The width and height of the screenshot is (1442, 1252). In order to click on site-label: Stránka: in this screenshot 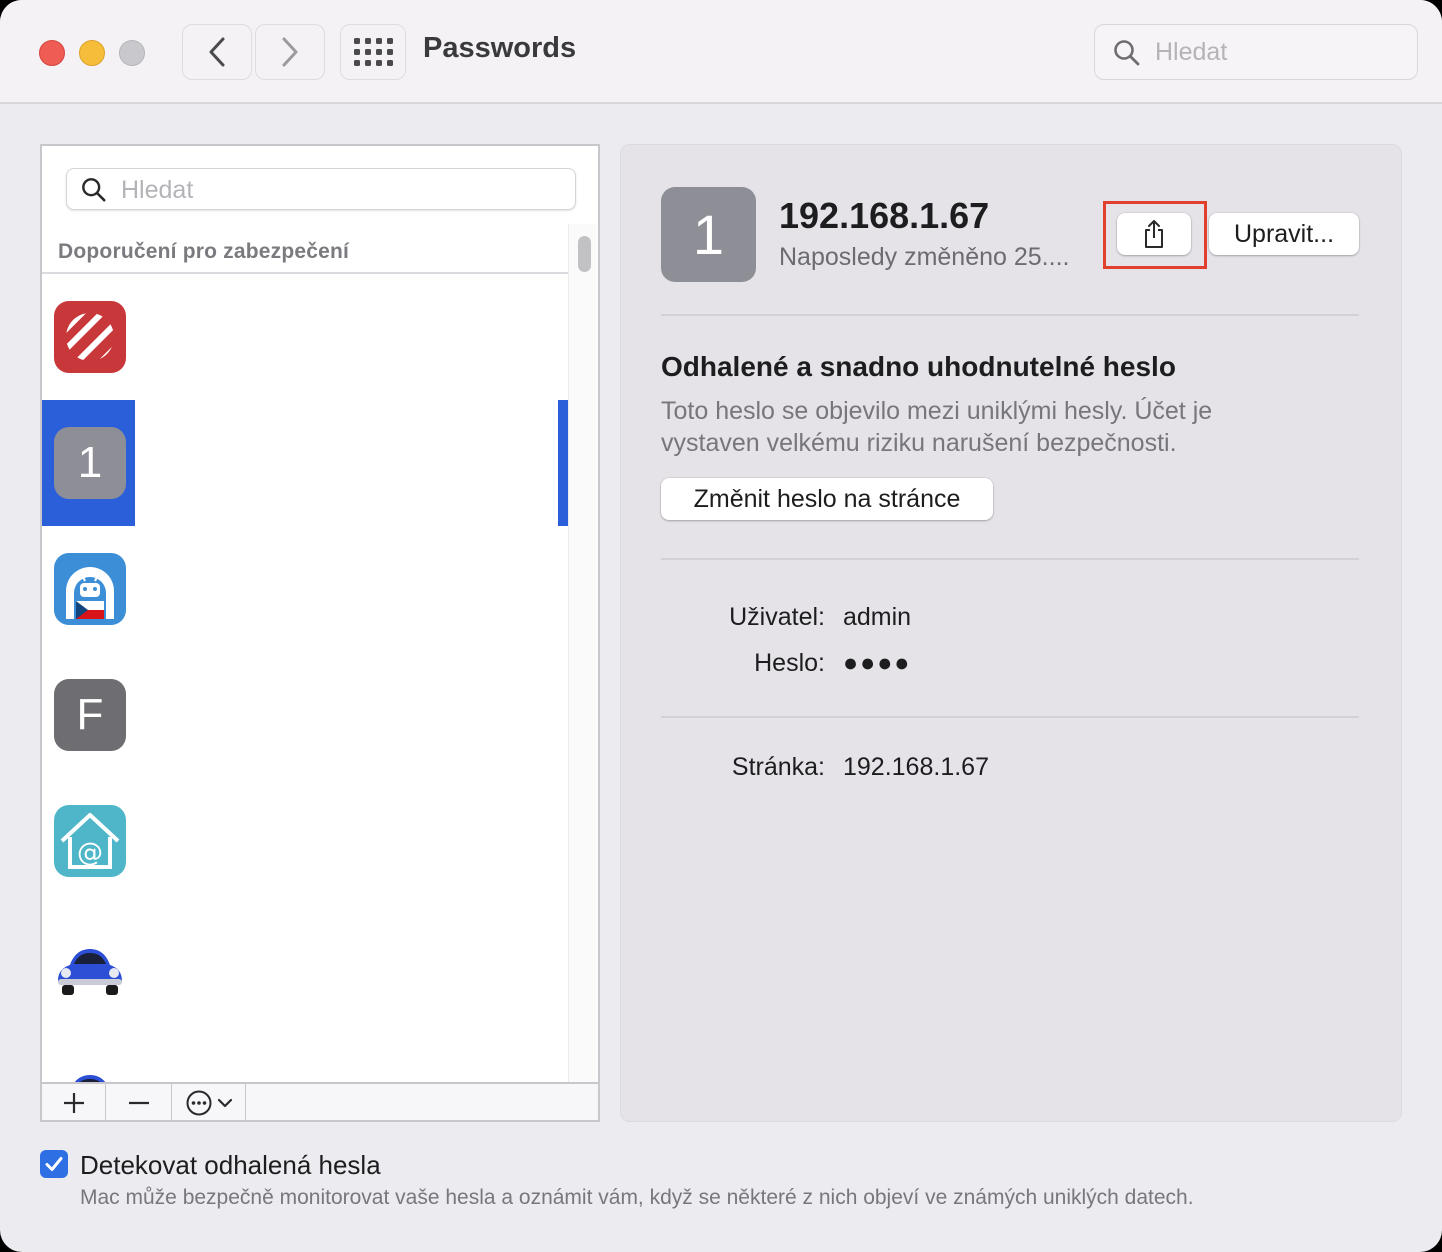, I will do `click(778, 767)`.